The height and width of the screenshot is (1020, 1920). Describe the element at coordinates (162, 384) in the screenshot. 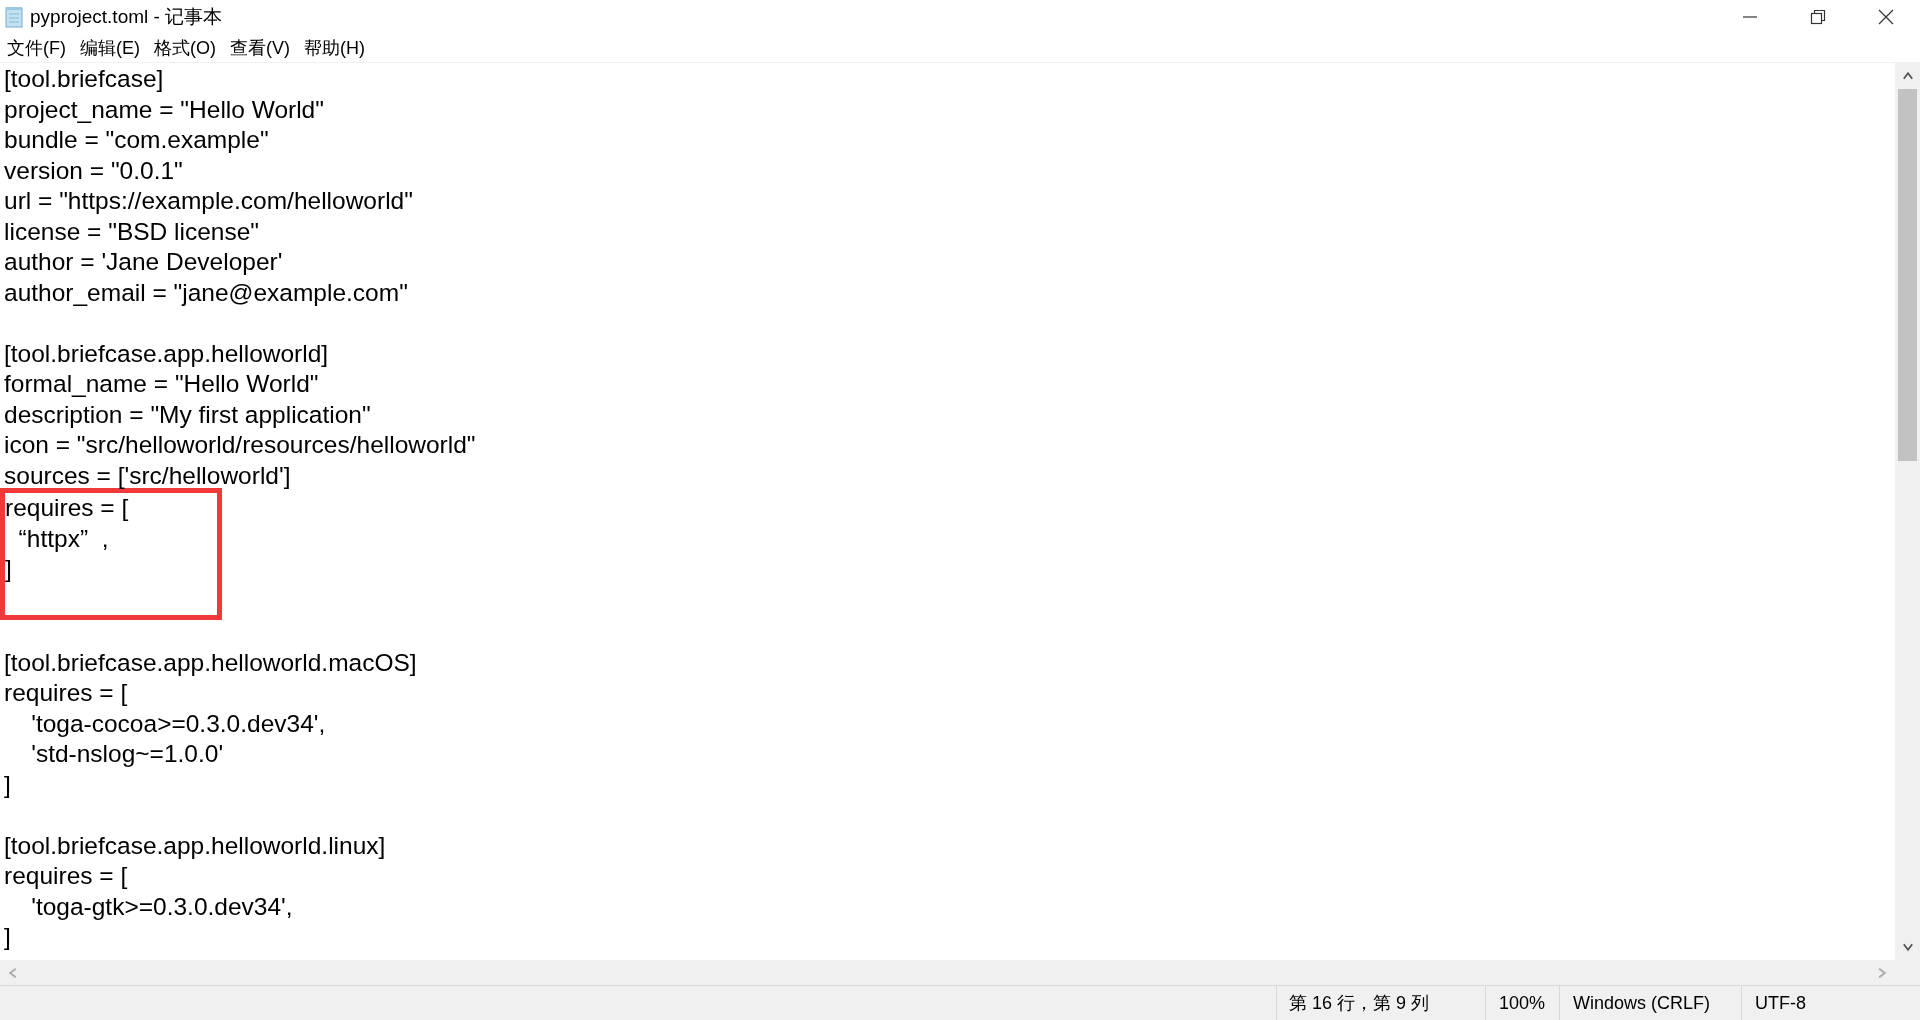

I see `code-line: formal_name = "Hello World"` at that location.